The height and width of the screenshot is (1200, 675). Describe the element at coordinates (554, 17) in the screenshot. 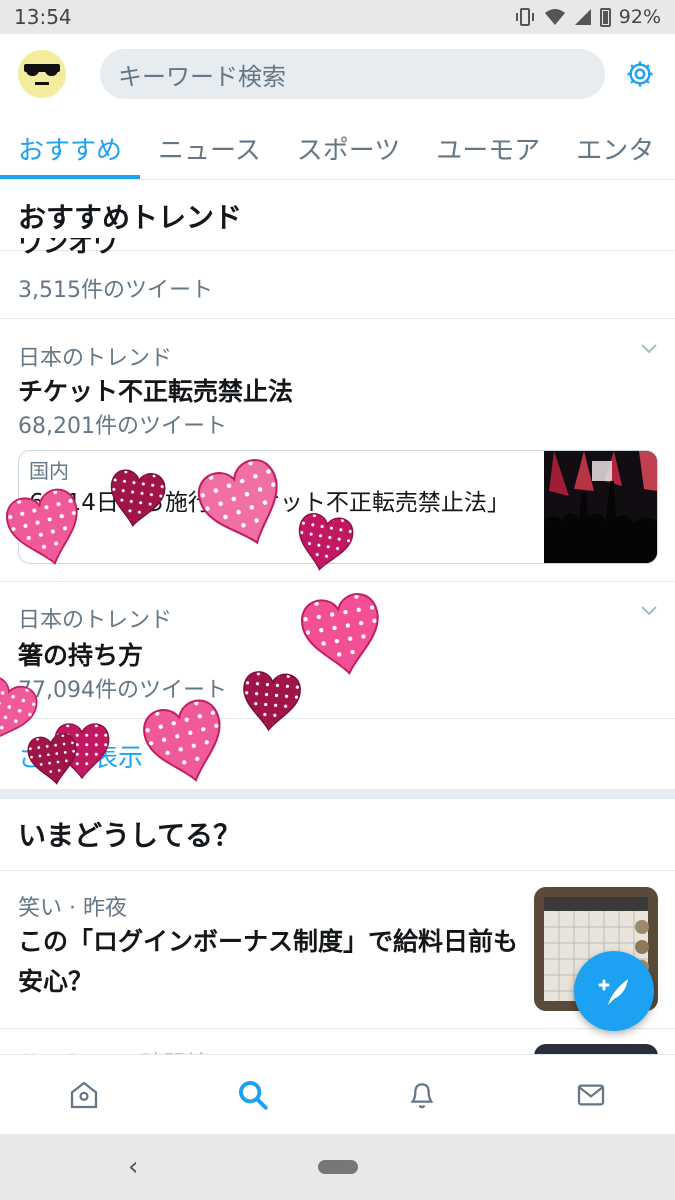

I see `wifi-icon` at that location.